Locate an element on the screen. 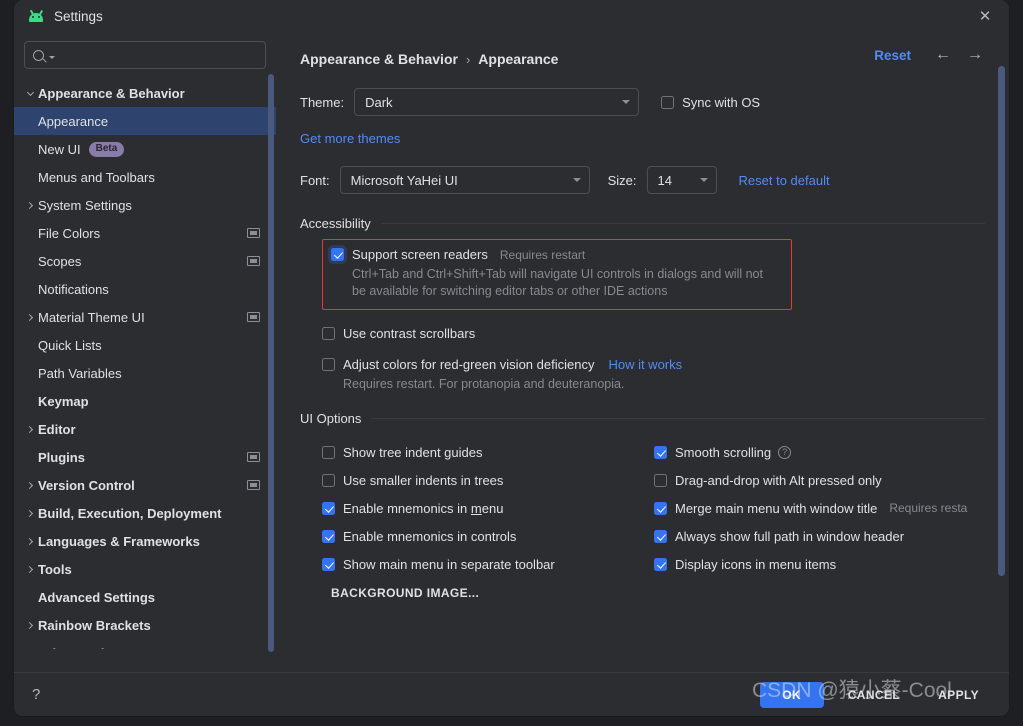 The width and height of the screenshot is (1023, 726). sidebar-item-rainbow-brackets: Rainbow Brackets is located at coordinates (145, 625).